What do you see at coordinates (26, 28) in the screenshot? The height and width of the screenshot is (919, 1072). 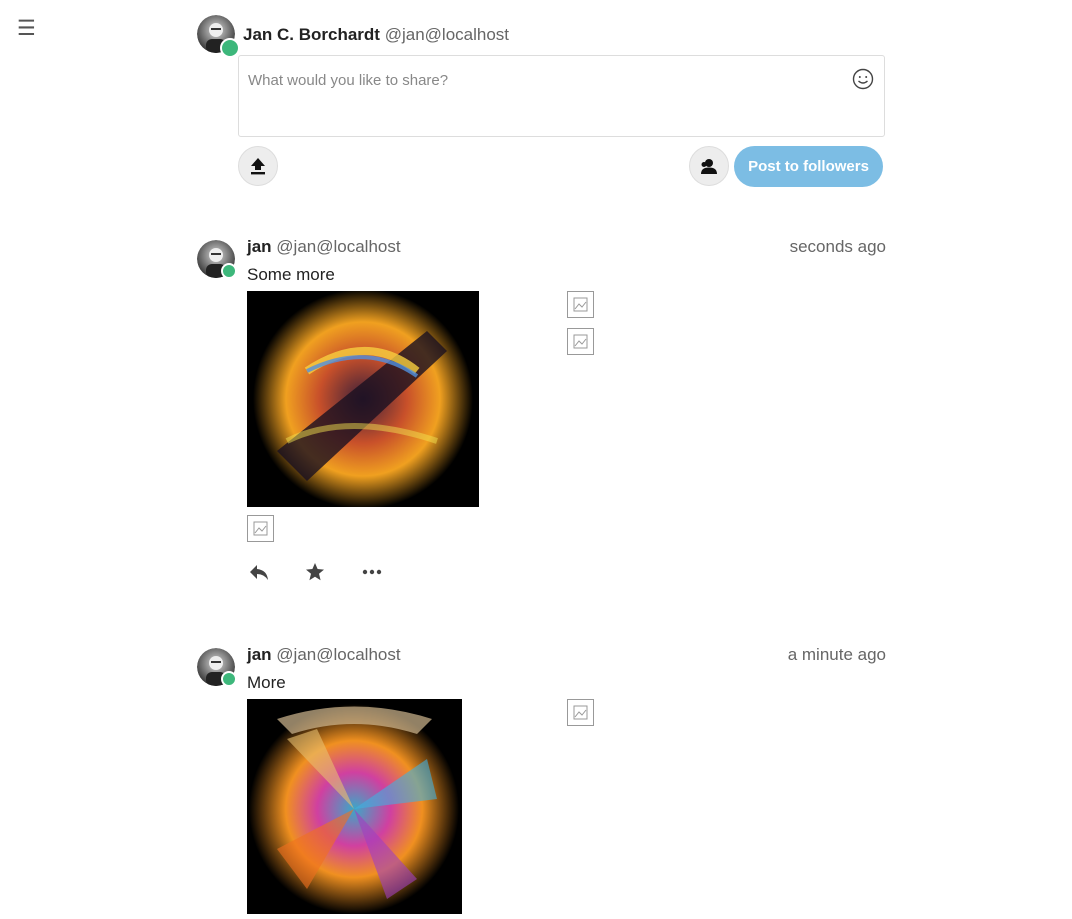 I see `menu-icon: ☰` at bounding box center [26, 28].